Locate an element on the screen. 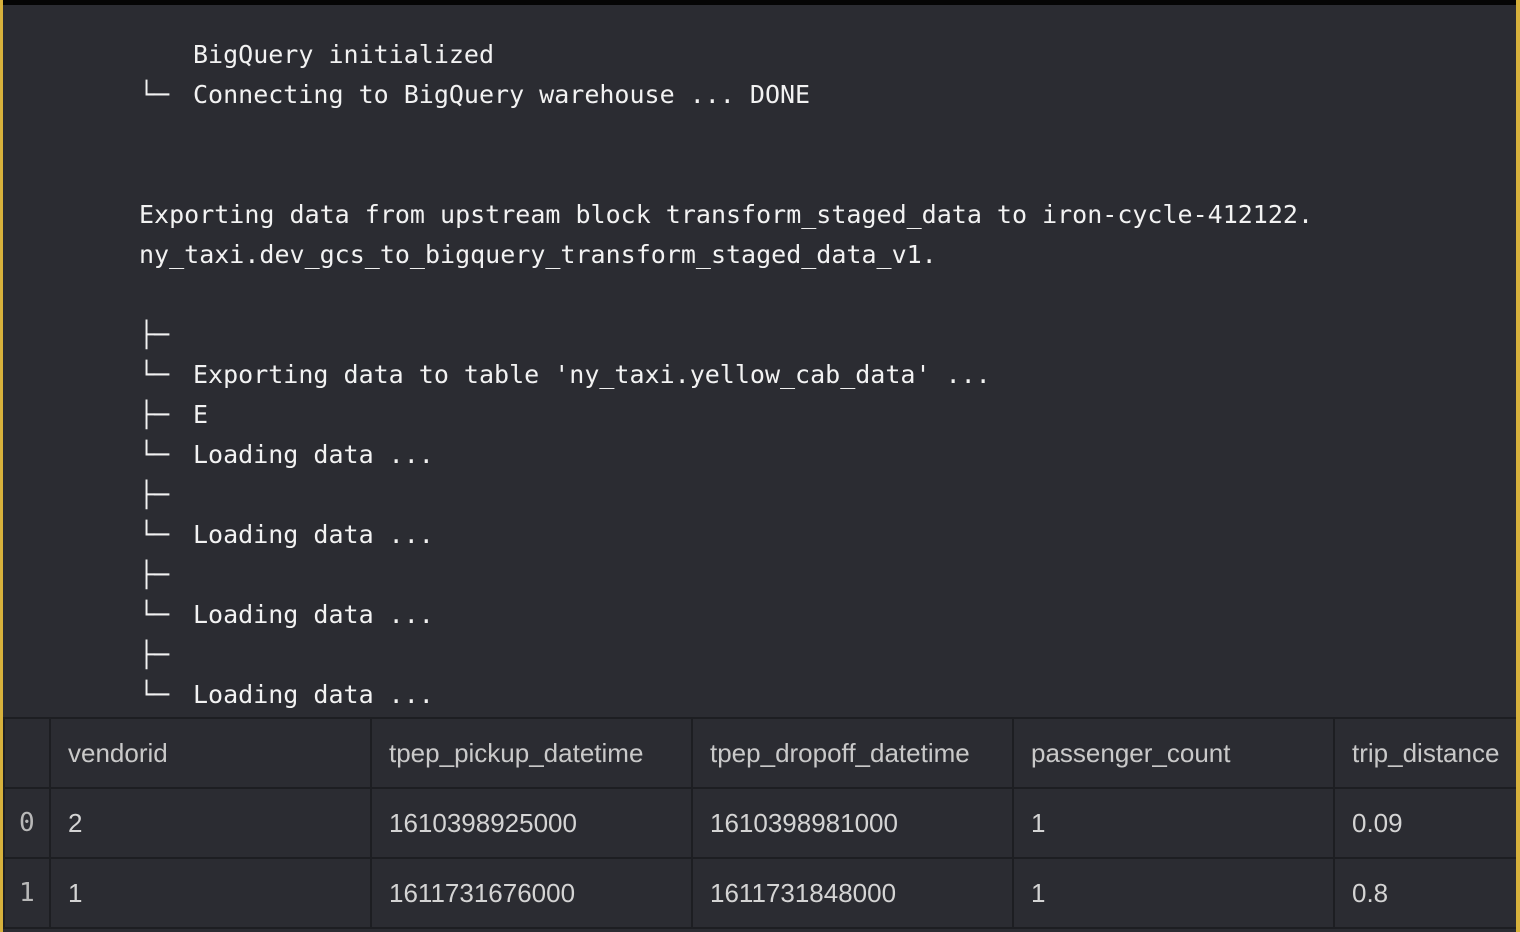 This screenshot has height=932, width=1520. right-border is located at coordinates (1518, 466).